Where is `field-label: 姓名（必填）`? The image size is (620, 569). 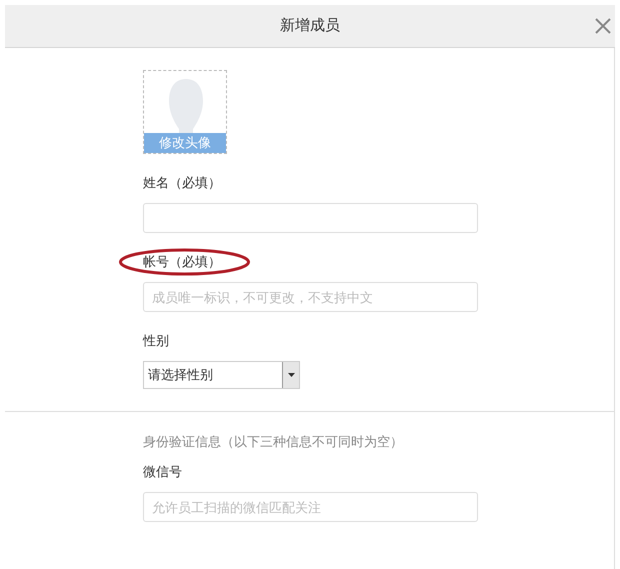
field-label: 姓名（必填） is located at coordinates (182, 183).